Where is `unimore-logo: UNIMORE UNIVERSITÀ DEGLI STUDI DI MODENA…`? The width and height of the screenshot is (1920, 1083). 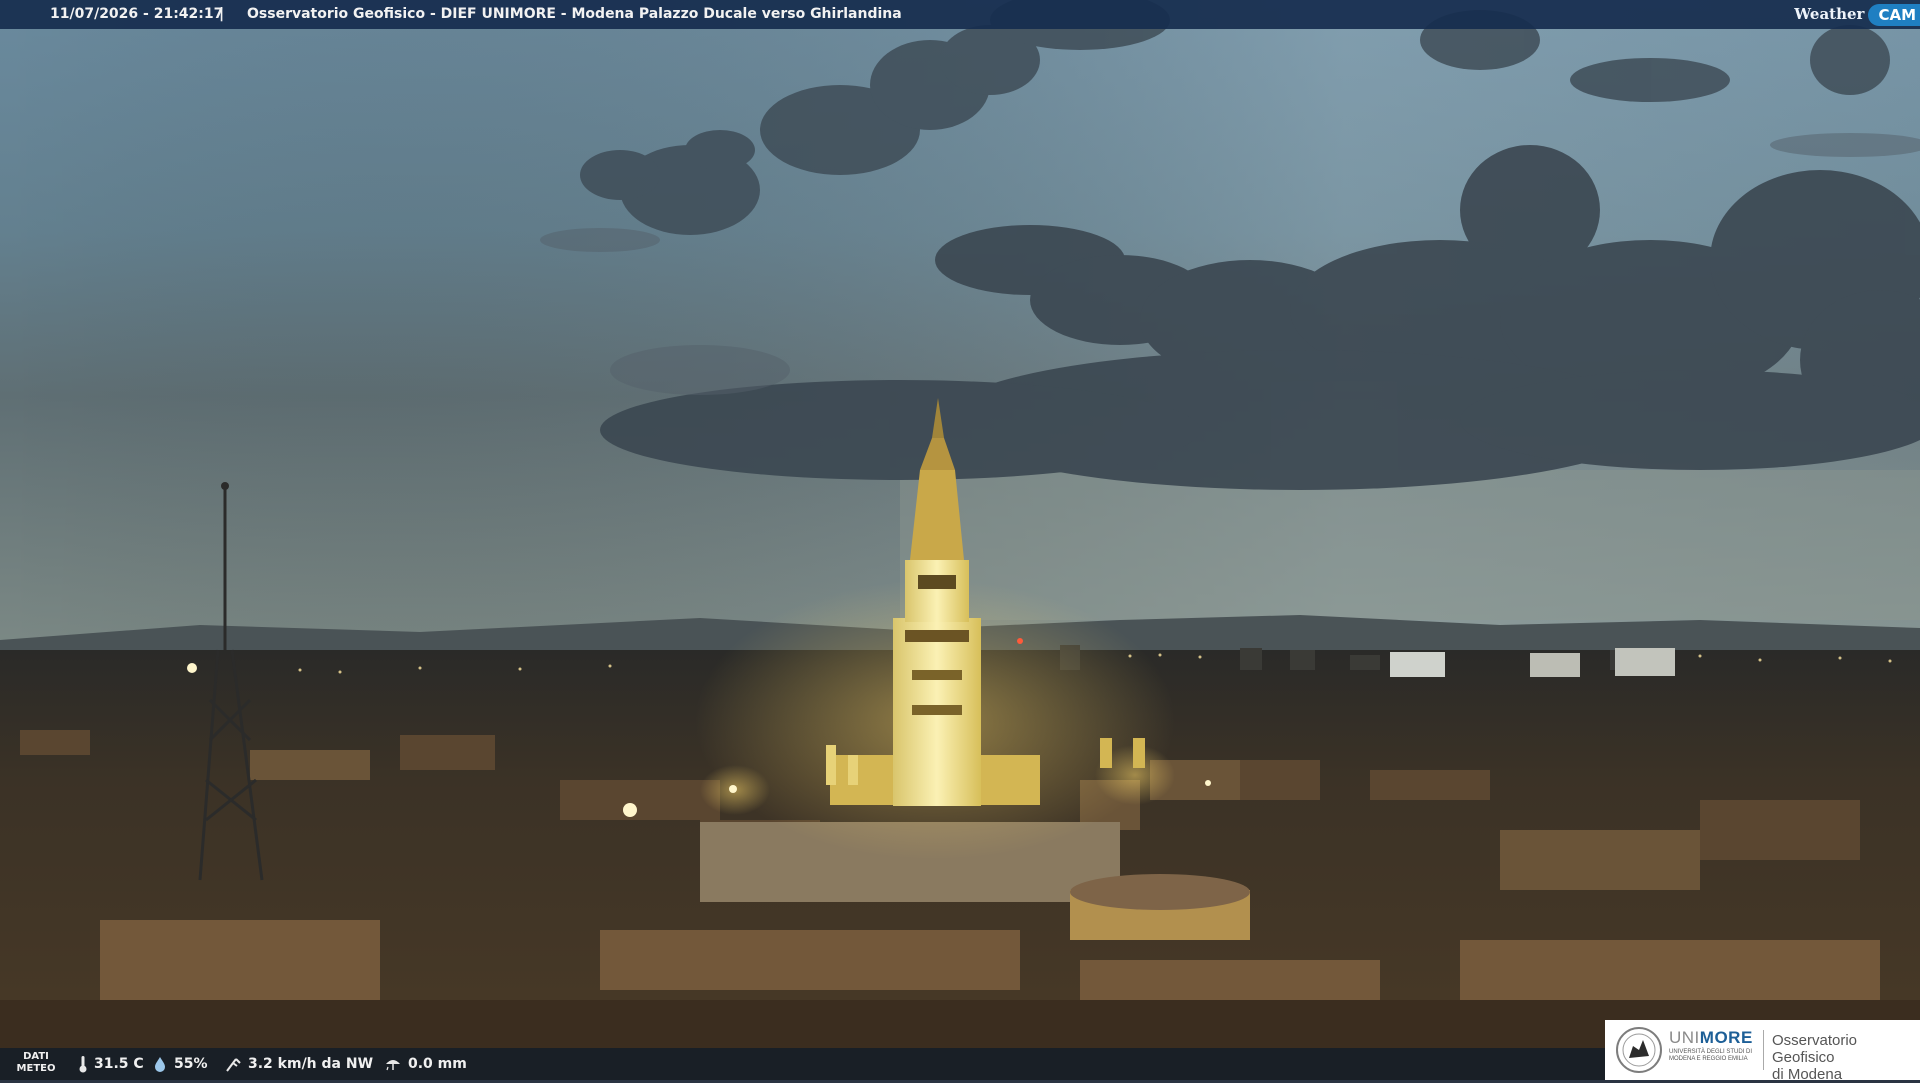
unimore-logo: UNIMORE UNIVERSITÀ DEGLI STUDI DI MODENA… is located at coordinates (1762, 1051).